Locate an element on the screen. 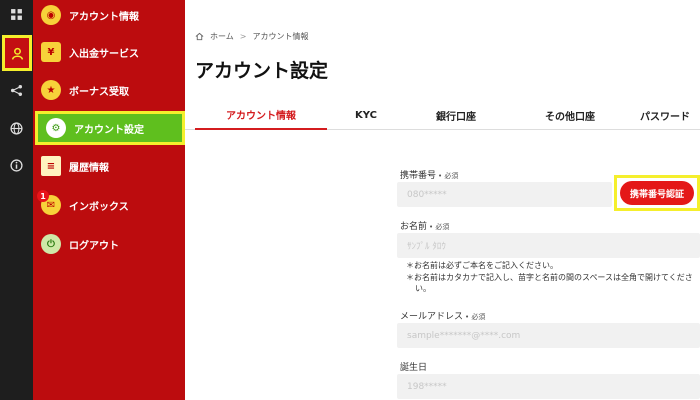  icon-rail is located at coordinates (16, 200).